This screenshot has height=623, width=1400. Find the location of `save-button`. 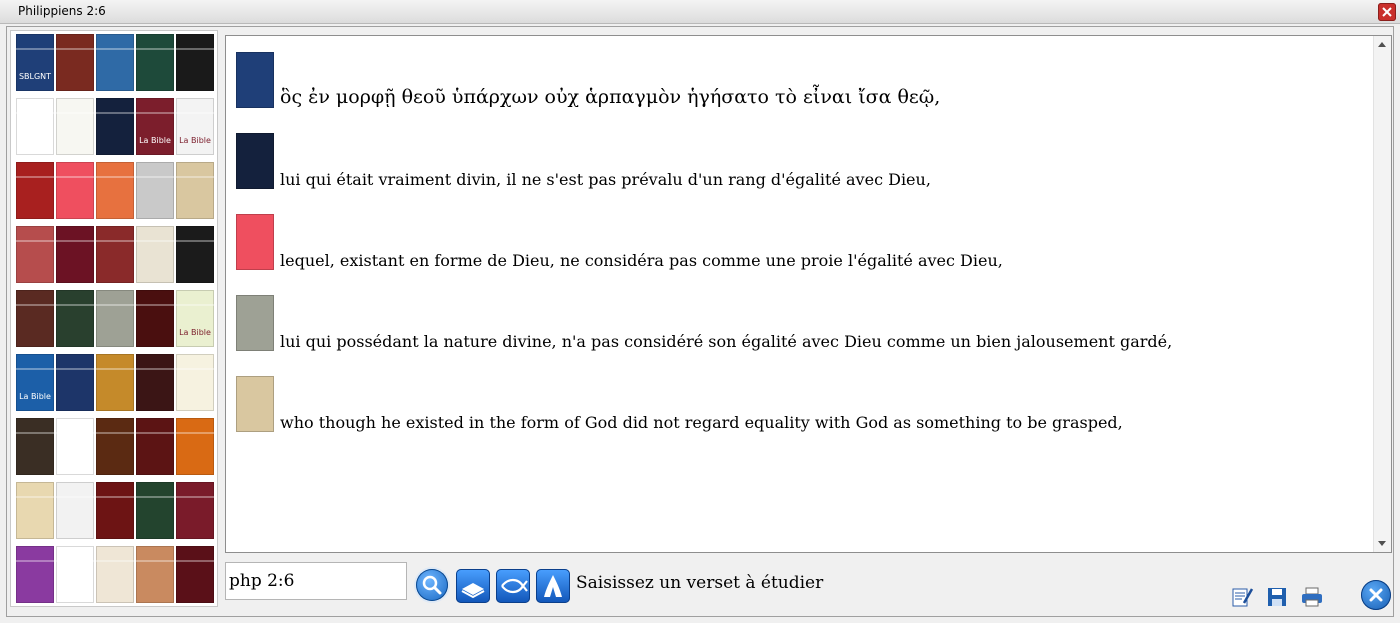

save-button is located at coordinates (1277, 597).